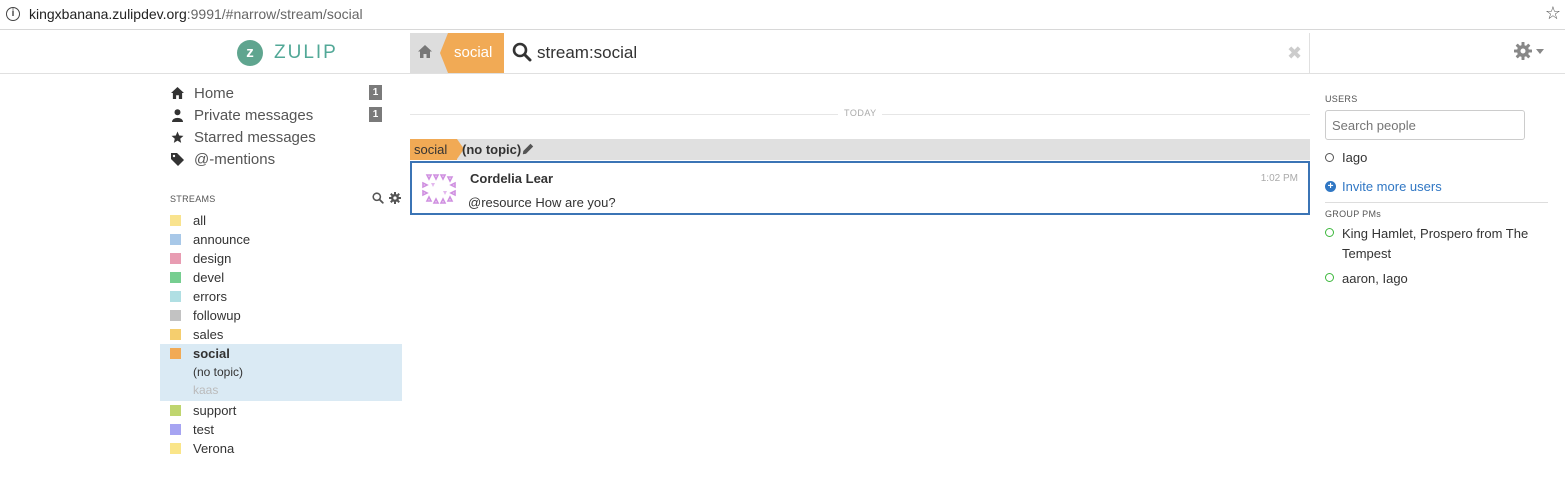 Image resolution: width=1565 pixels, height=492 pixels. What do you see at coordinates (254, 115) in the screenshot?
I see `sidebar-item-label: Private messages` at bounding box center [254, 115].